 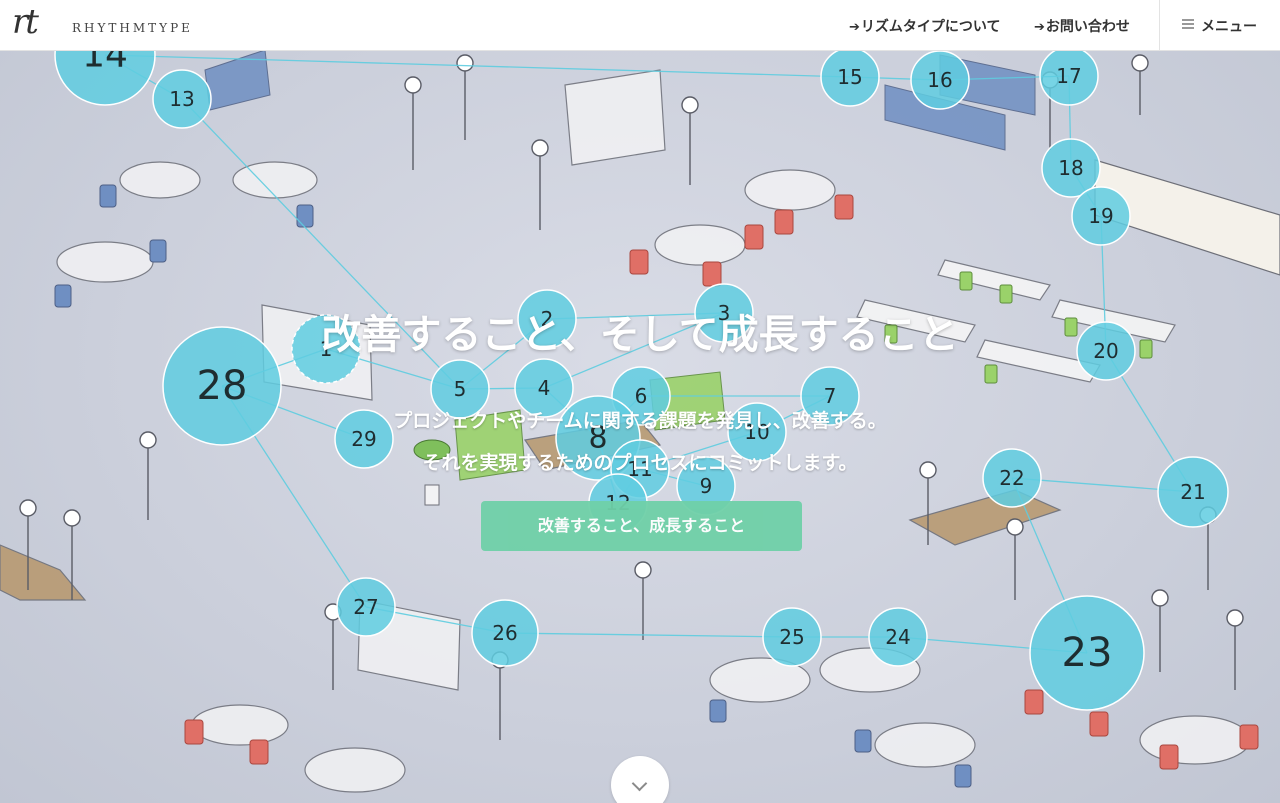 I want to click on network-node-label: 6, so click(x=641, y=396).